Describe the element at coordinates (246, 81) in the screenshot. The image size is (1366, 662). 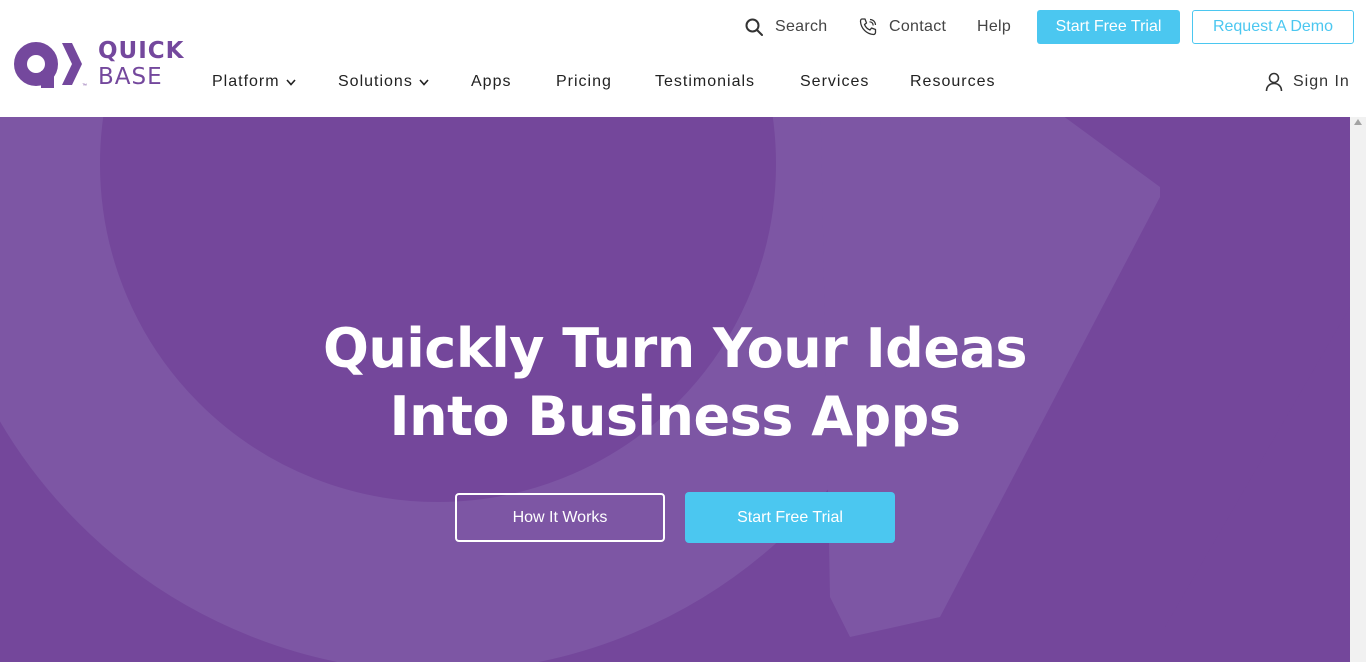
I see `nav-item-label: Platform` at that location.